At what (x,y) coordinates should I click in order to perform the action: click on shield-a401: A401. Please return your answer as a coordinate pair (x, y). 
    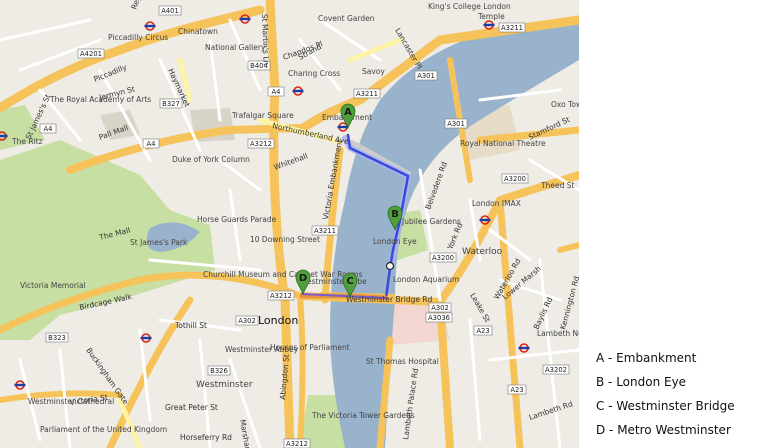
    Looking at the image, I should click on (170, 10).